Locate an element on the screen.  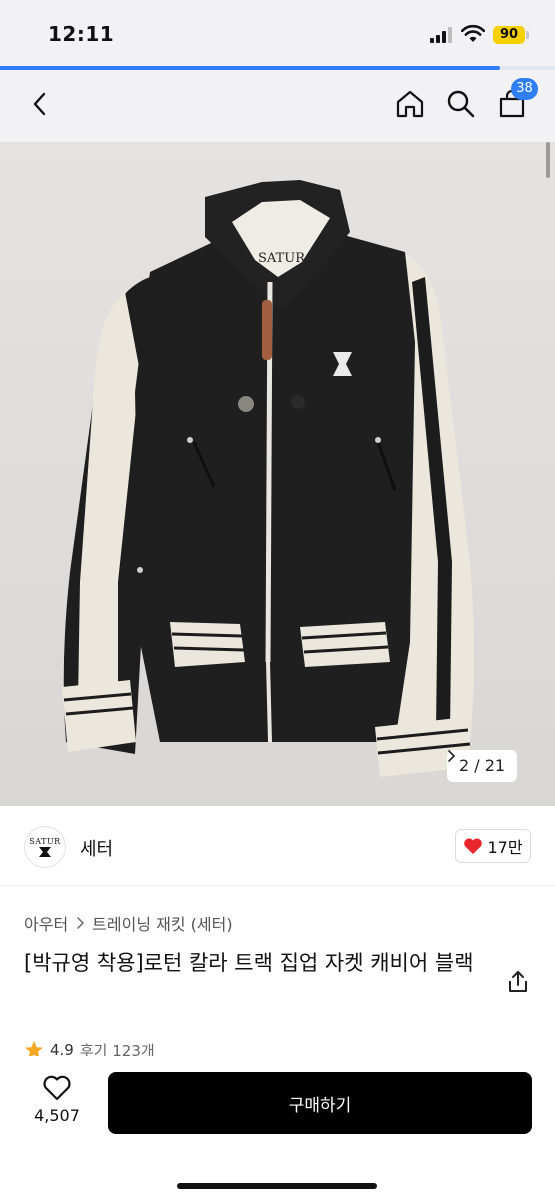
home-button is located at coordinates (410, 104).